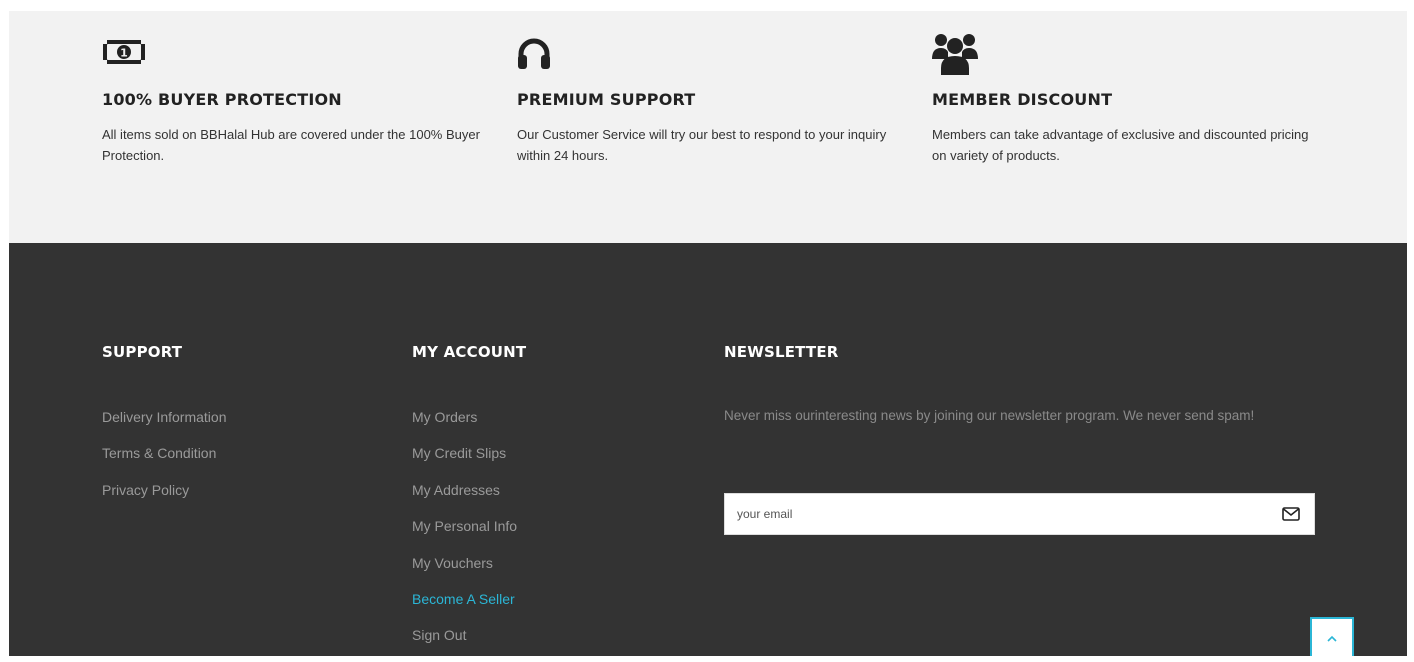 This screenshot has width=1414, height=662. What do you see at coordinates (955, 55) in the screenshot?
I see `users-icon` at bounding box center [955, 55].